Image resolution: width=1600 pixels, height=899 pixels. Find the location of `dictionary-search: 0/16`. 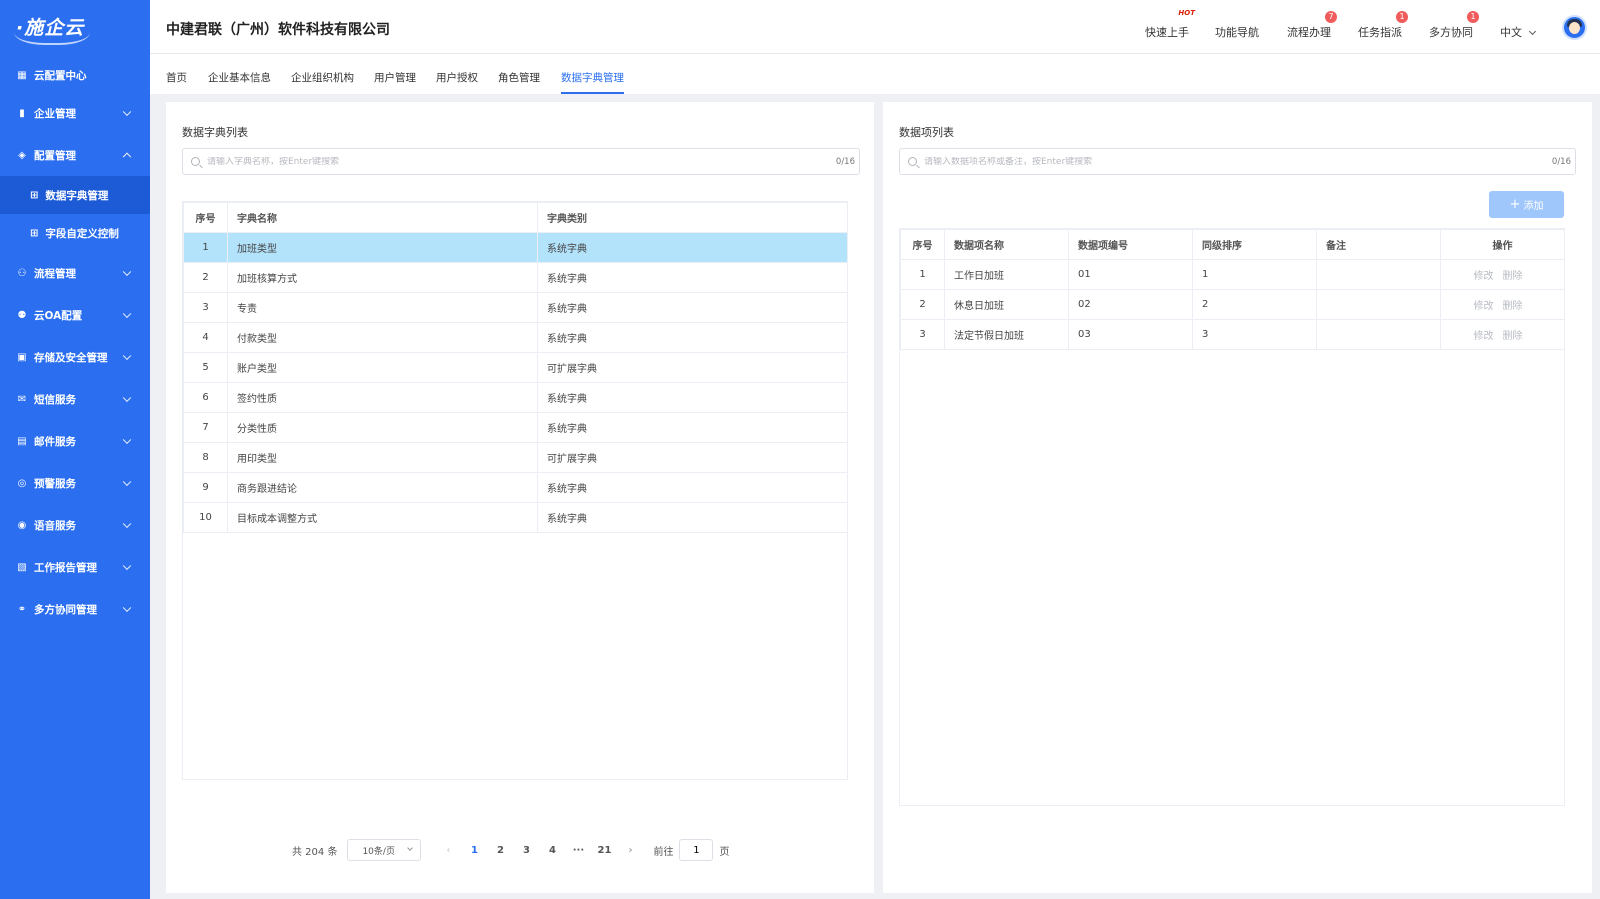

dictionary-search: 0/16 is located at coordinates (521, 161).